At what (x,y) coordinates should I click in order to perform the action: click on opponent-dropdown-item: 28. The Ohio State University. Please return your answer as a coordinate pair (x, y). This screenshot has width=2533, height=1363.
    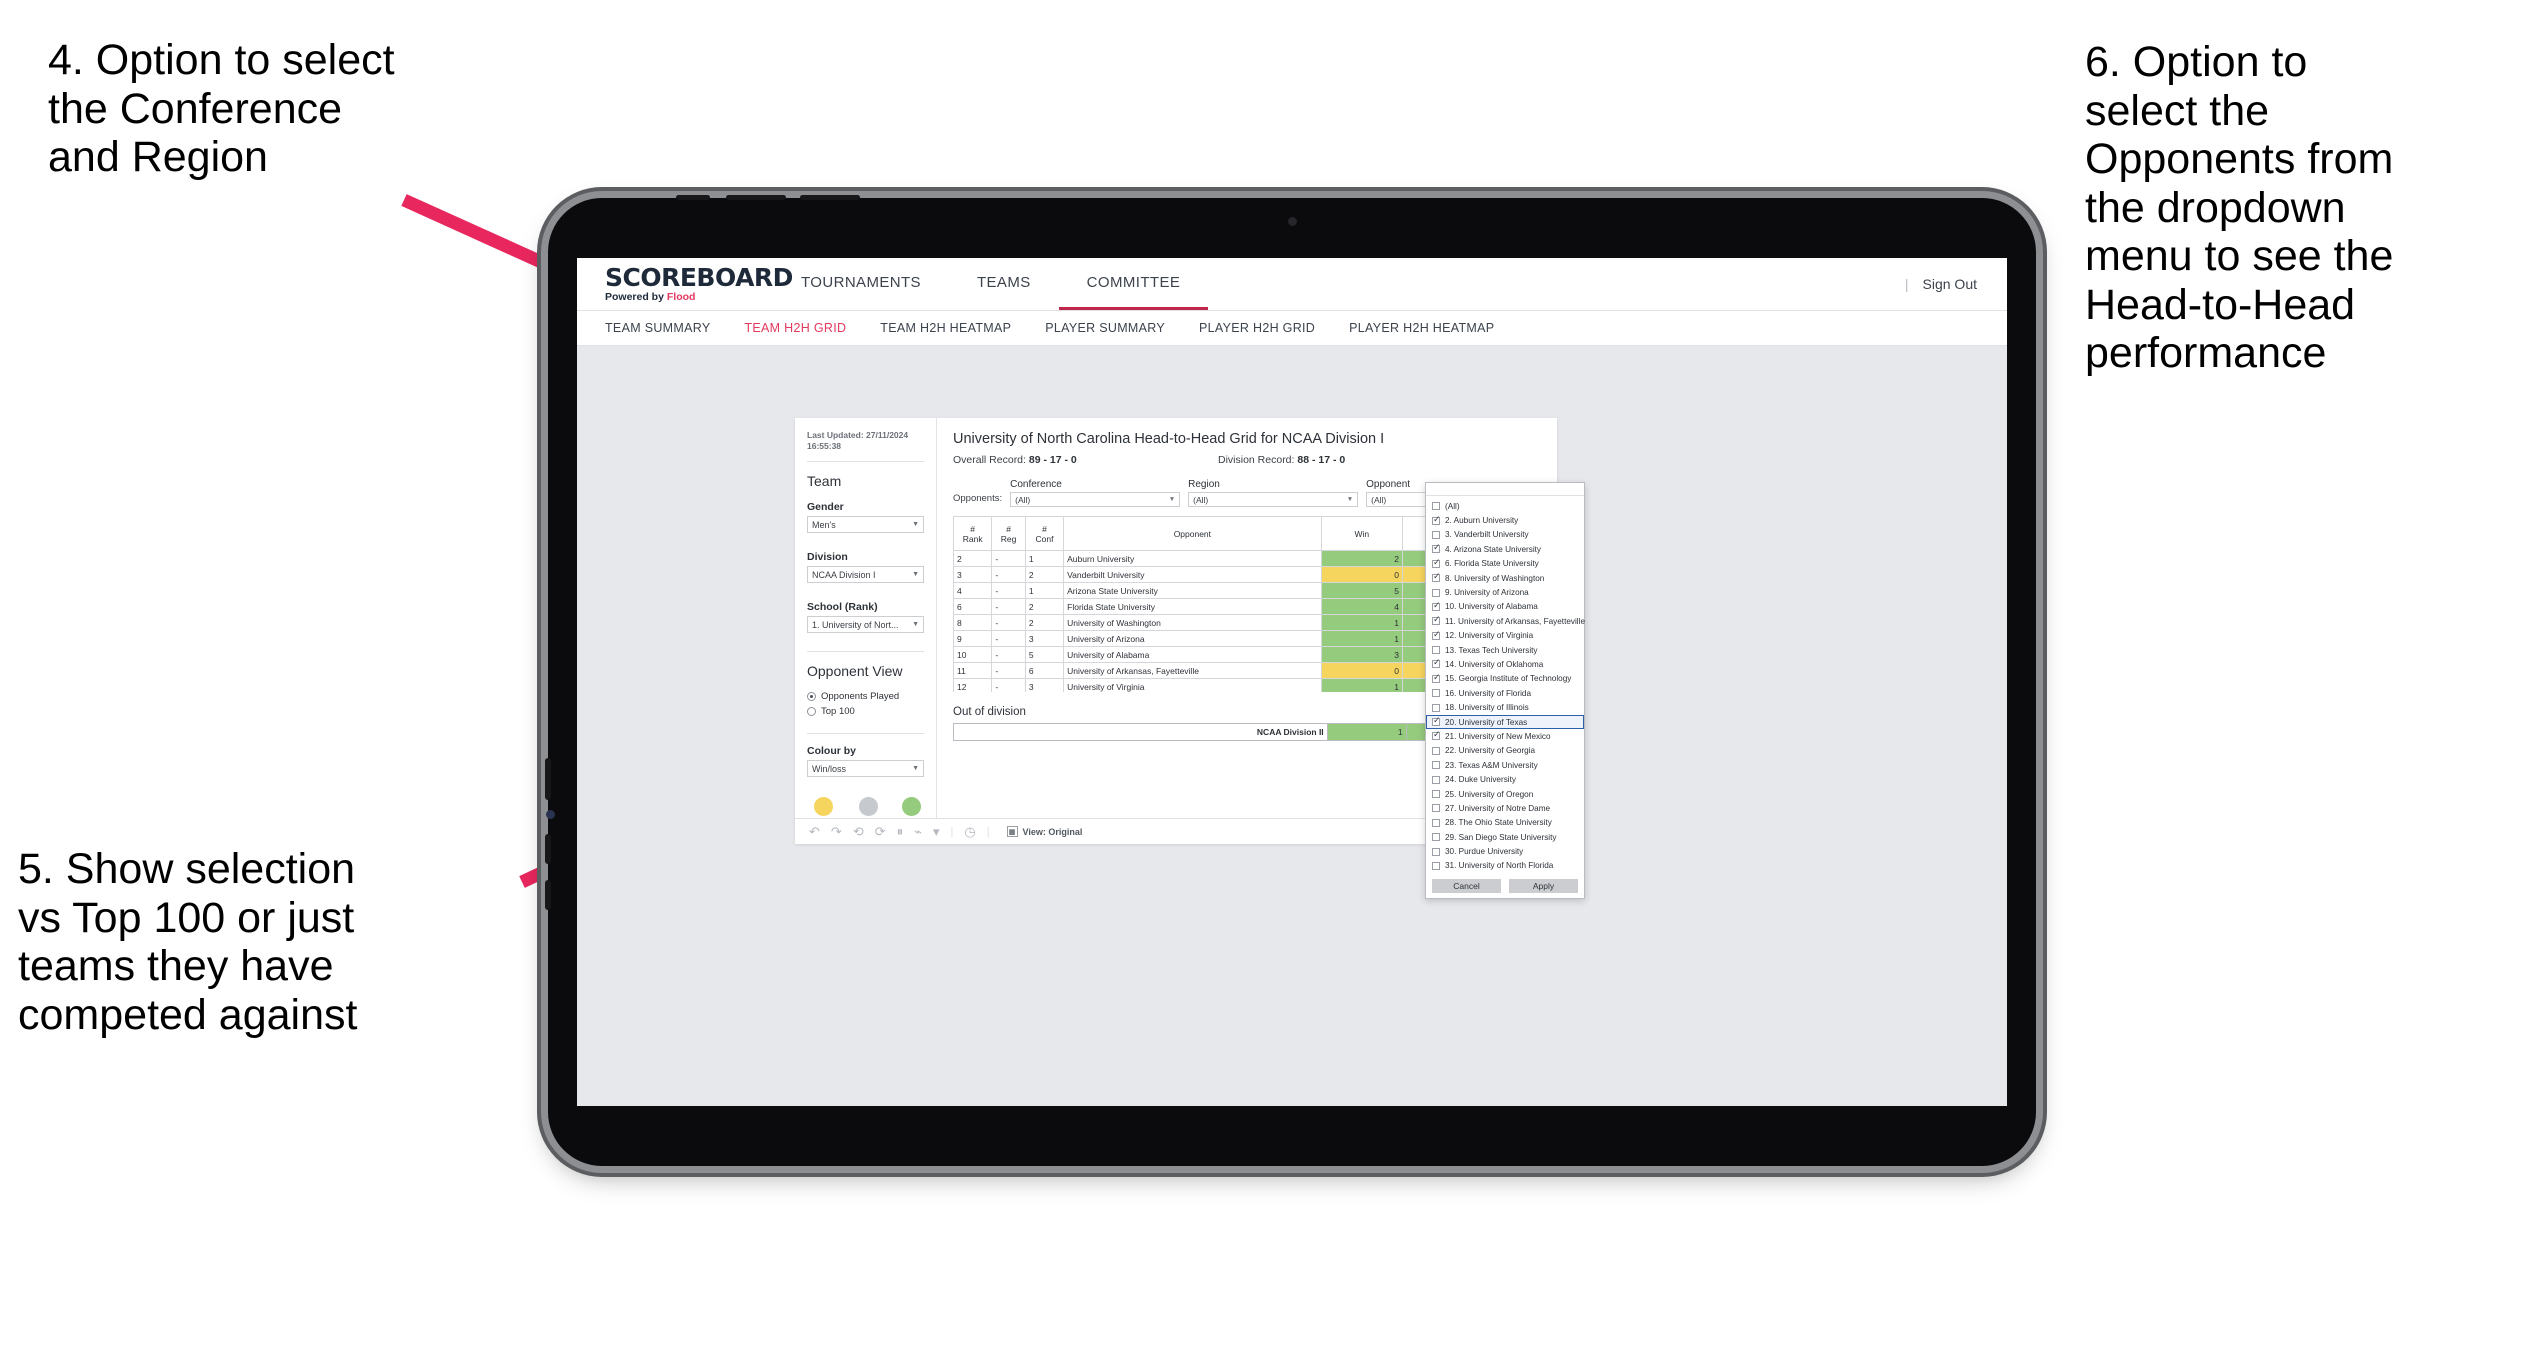
    Looking at the image, I should click on (1505, 823).